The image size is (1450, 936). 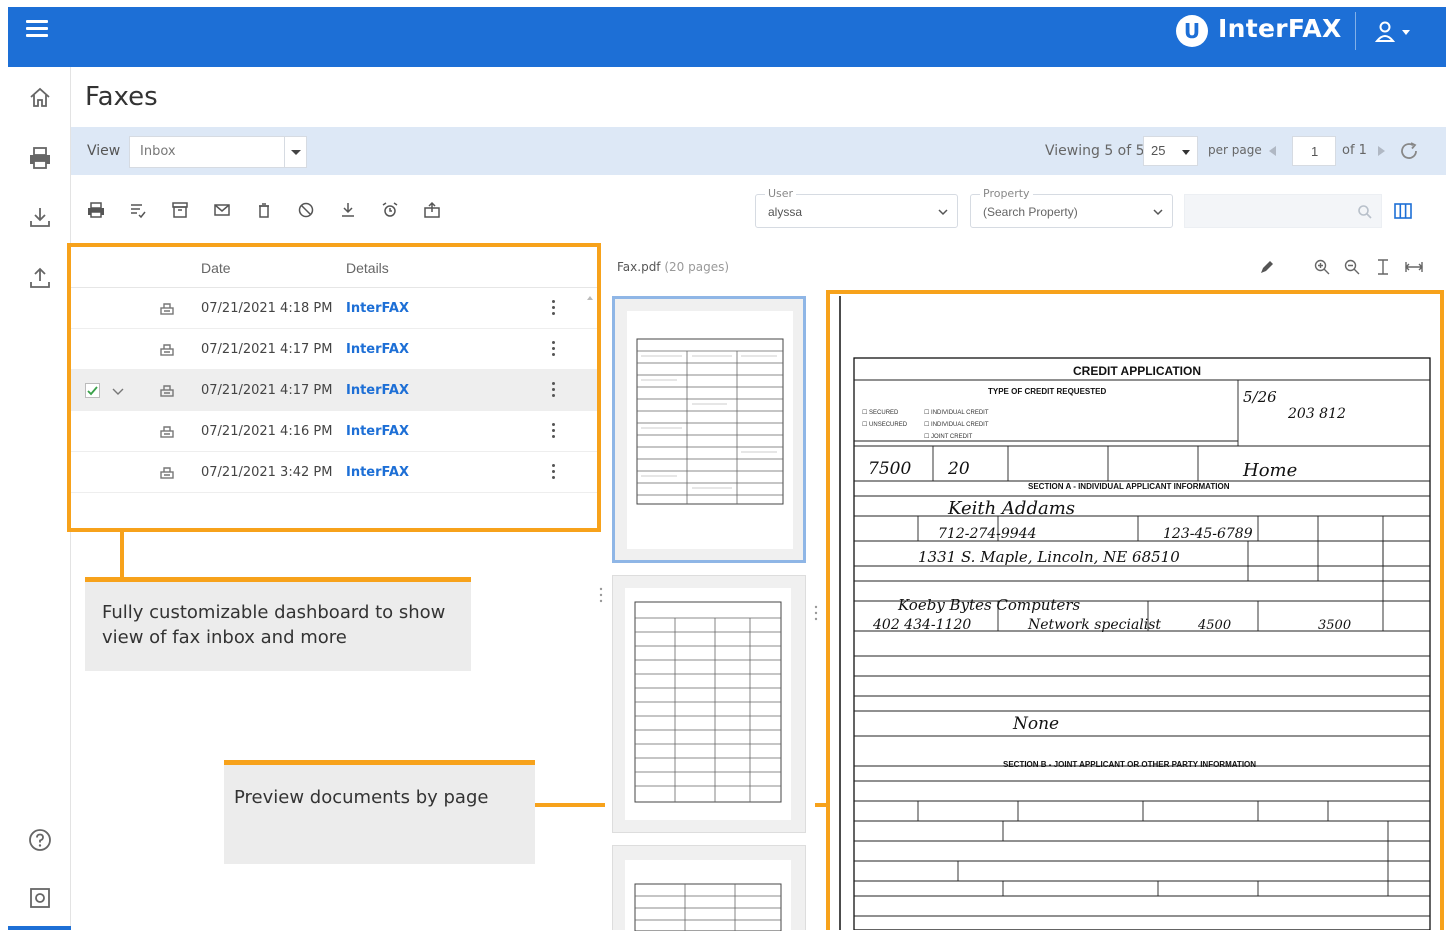 What do you see at coordinates (96, 210) in the screenshot?
I see `print-icon` at bounding box center [96, 210].